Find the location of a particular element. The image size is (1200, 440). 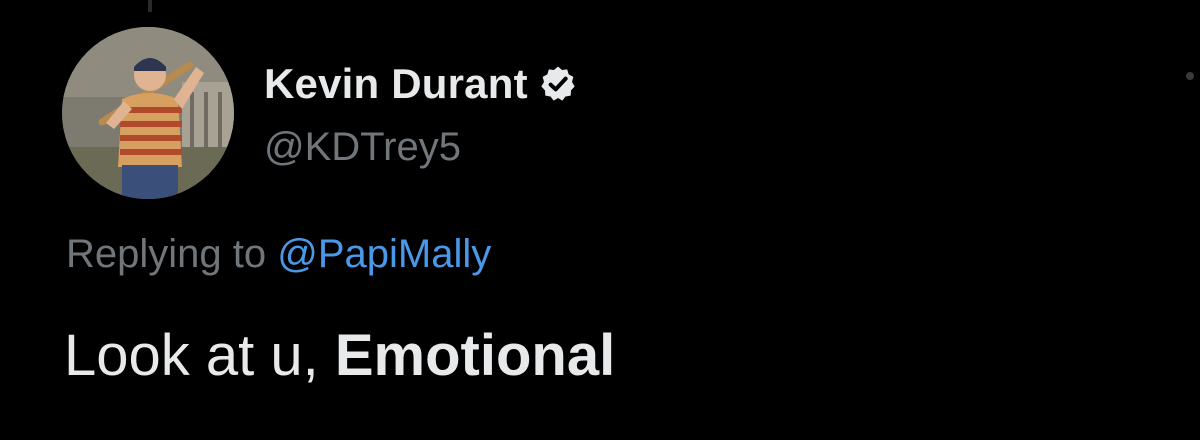

tweet-text: Look at u, Emotional is located at coordinates (339, 356).